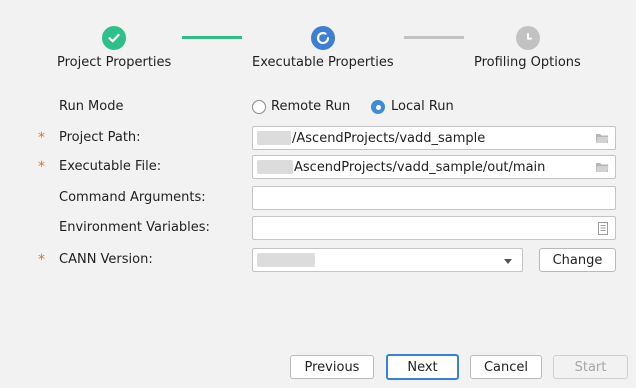  Describe the element at coordinates (434, 37) in the screenshot. I see `step-connector-pending` at that location.